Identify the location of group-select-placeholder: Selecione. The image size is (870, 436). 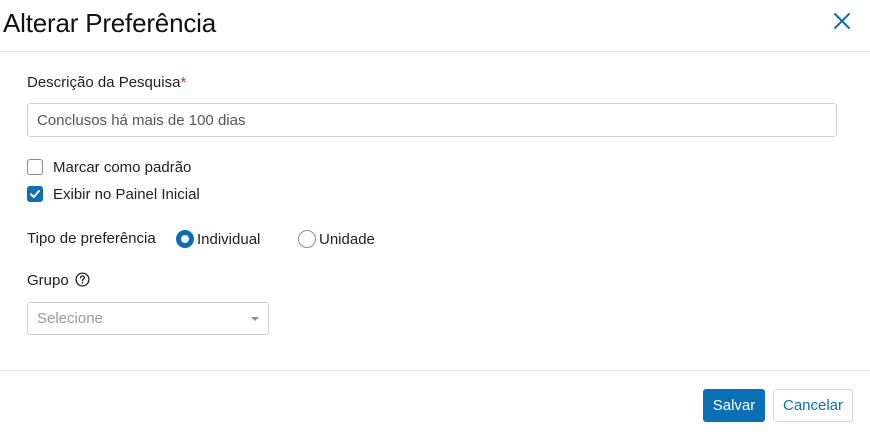
(70, 318).